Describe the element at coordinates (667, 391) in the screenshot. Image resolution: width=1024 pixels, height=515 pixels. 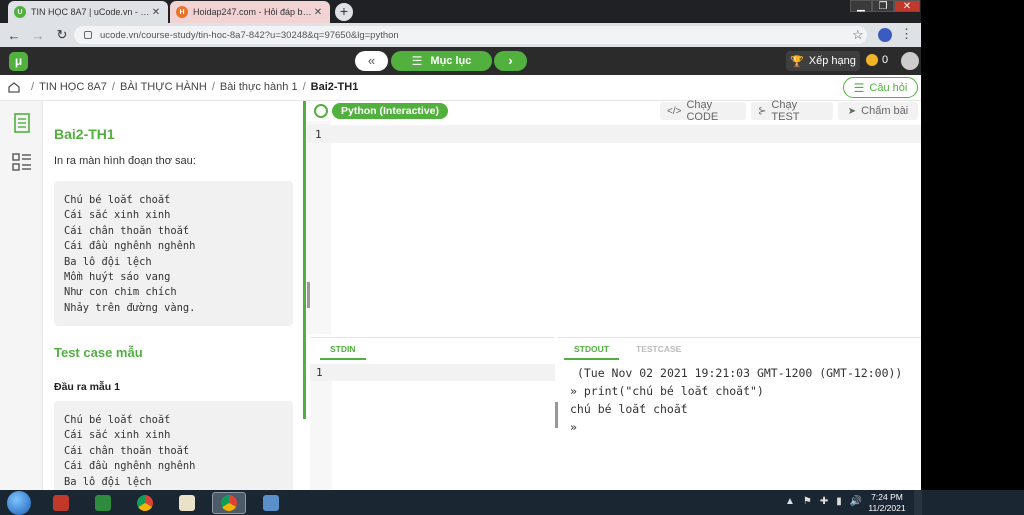
I see `console-line: » print("chú bé loắt choắt")` at that location.